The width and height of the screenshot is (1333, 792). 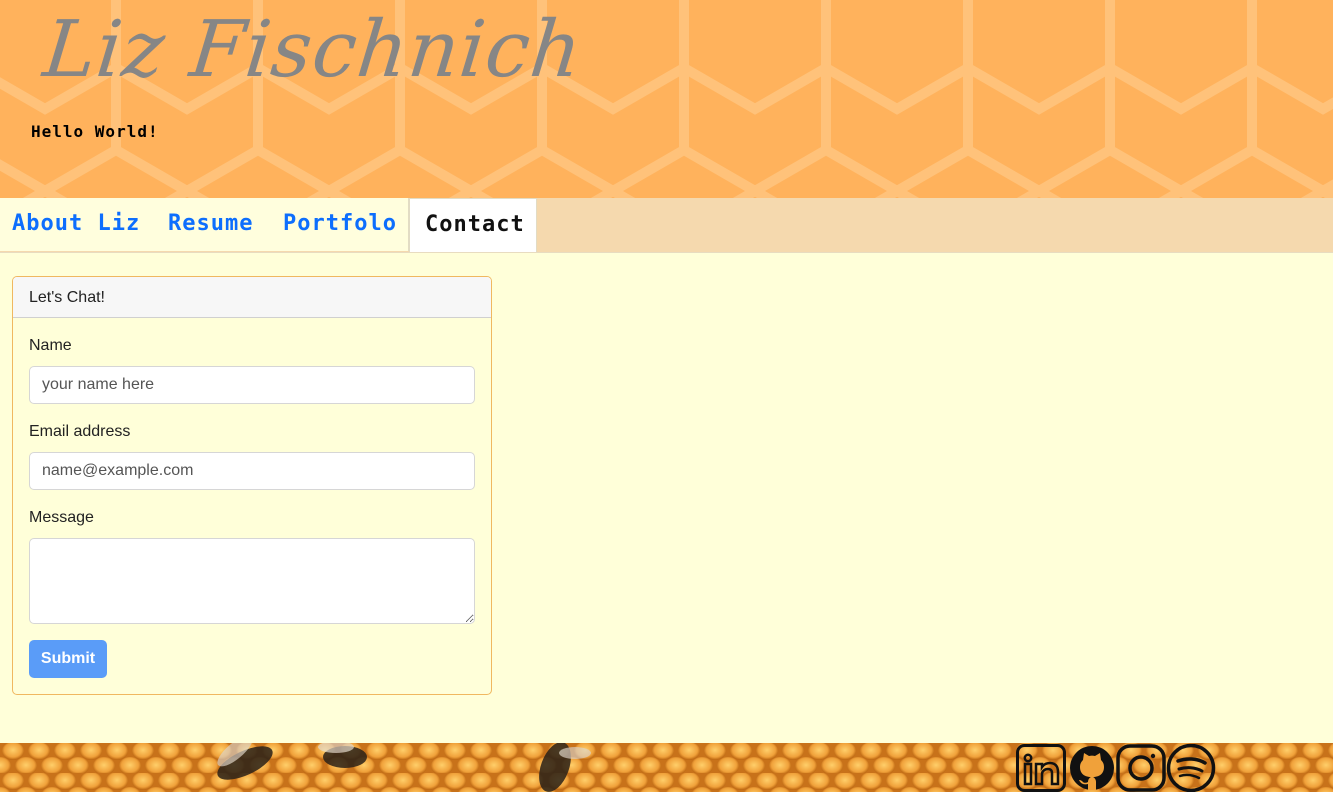 I want to click on message-label: Message, so click(x=61, y=517).